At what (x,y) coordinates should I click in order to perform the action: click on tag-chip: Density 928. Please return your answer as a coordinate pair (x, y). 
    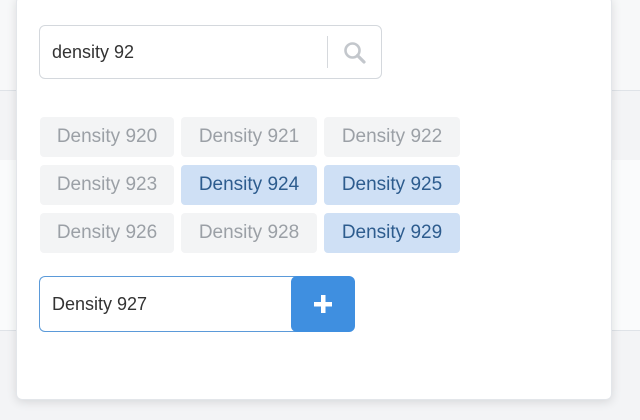
    Looking at the image, I should click on (249, 233).